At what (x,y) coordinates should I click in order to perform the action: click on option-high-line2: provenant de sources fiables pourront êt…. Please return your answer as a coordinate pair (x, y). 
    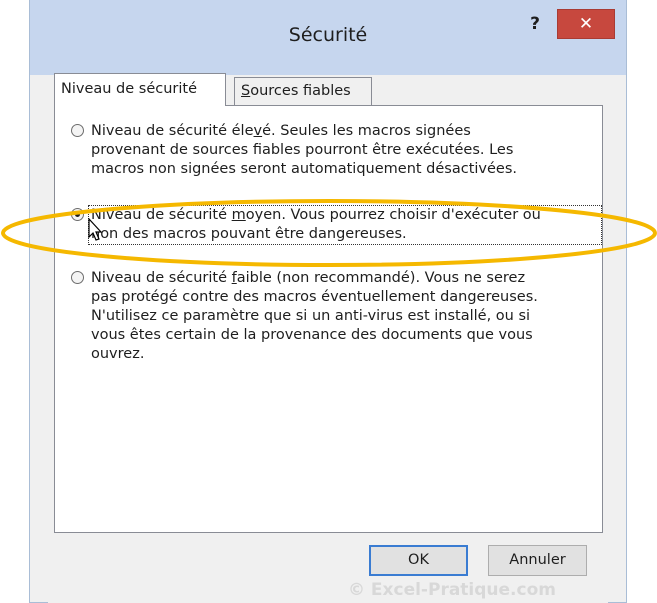
    Looking at the image, I should click on (302, 150).